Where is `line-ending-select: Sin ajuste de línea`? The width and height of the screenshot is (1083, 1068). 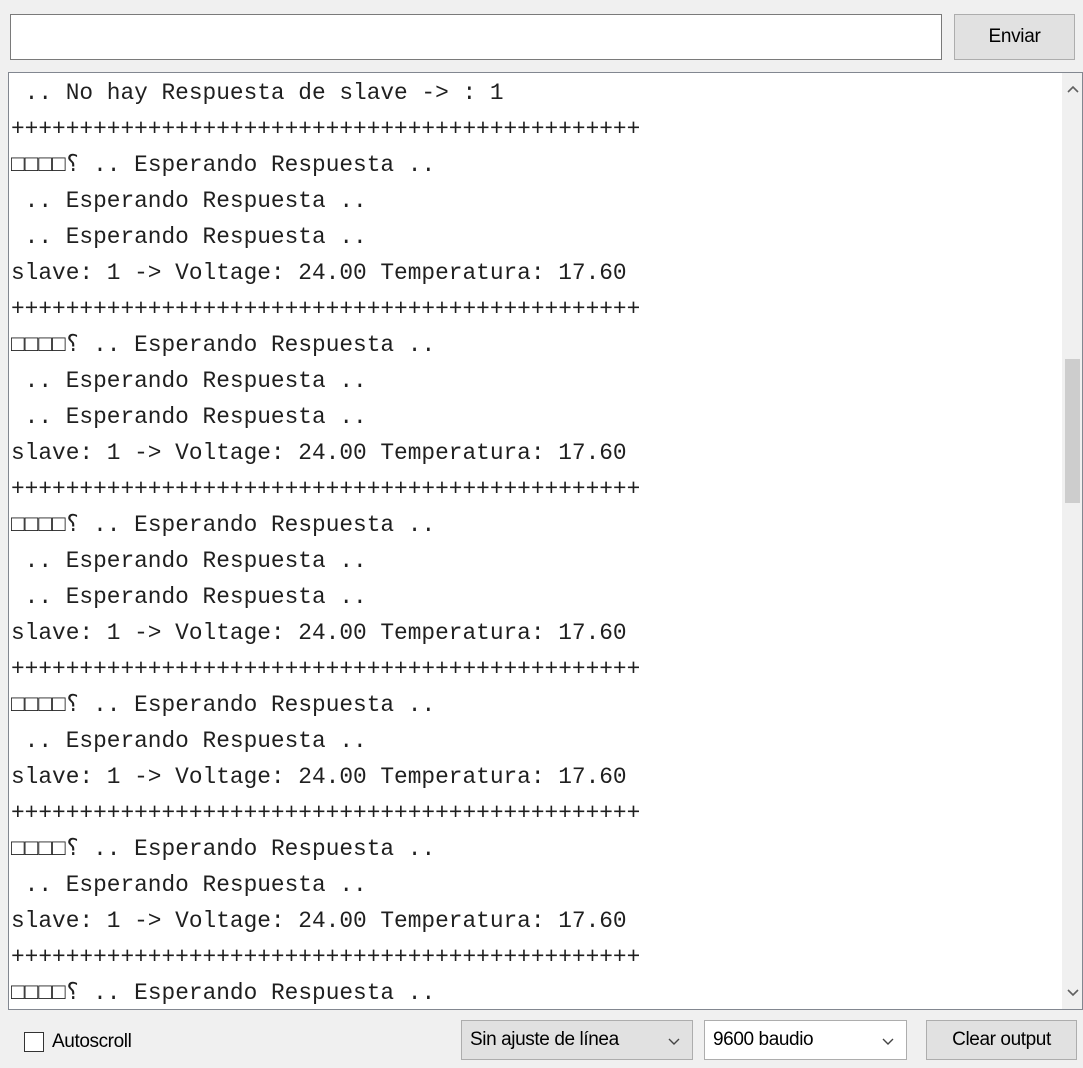
line-ending-select: Sin ajuste de línea is located at coordinates (577, 1040).